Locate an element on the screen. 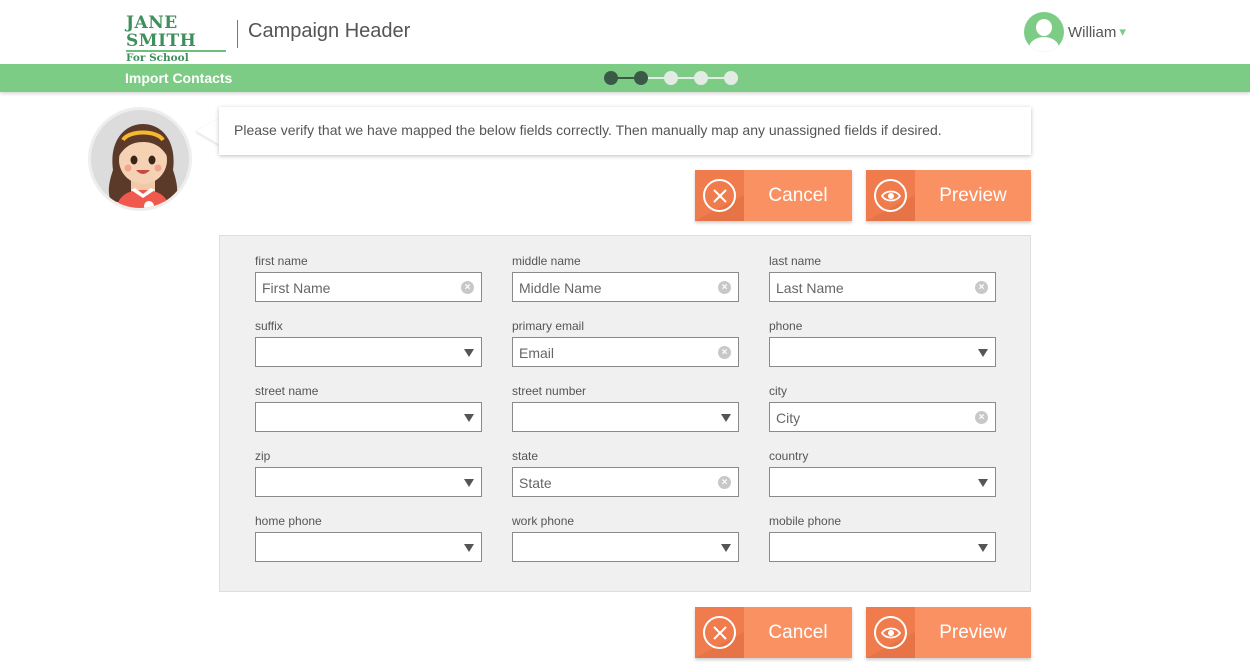 The image size is (1250, 666). user-name: William is located at coordinates (1092, 32).